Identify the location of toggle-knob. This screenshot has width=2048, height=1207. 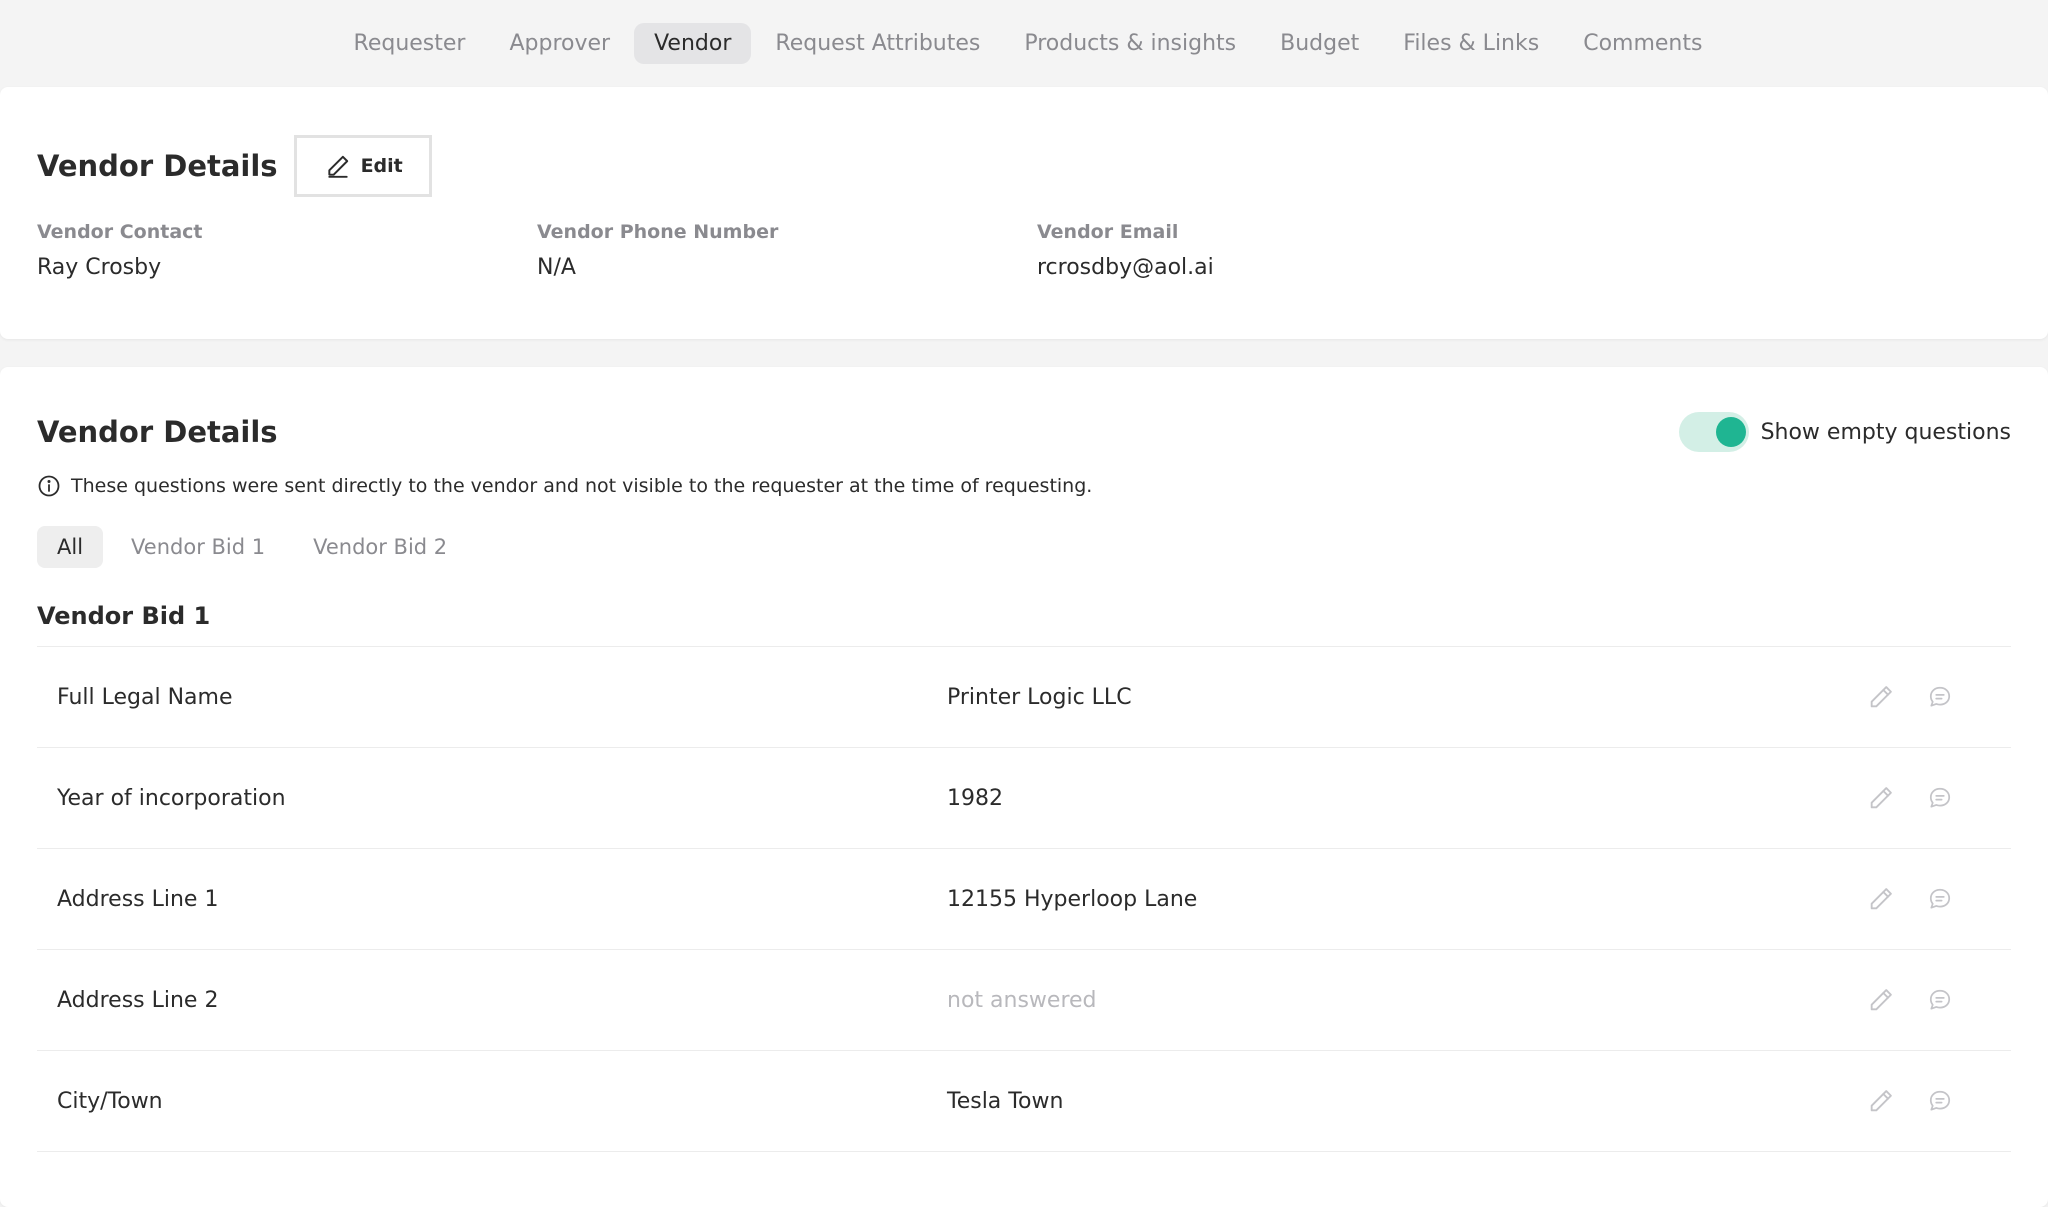
(1730, 432).